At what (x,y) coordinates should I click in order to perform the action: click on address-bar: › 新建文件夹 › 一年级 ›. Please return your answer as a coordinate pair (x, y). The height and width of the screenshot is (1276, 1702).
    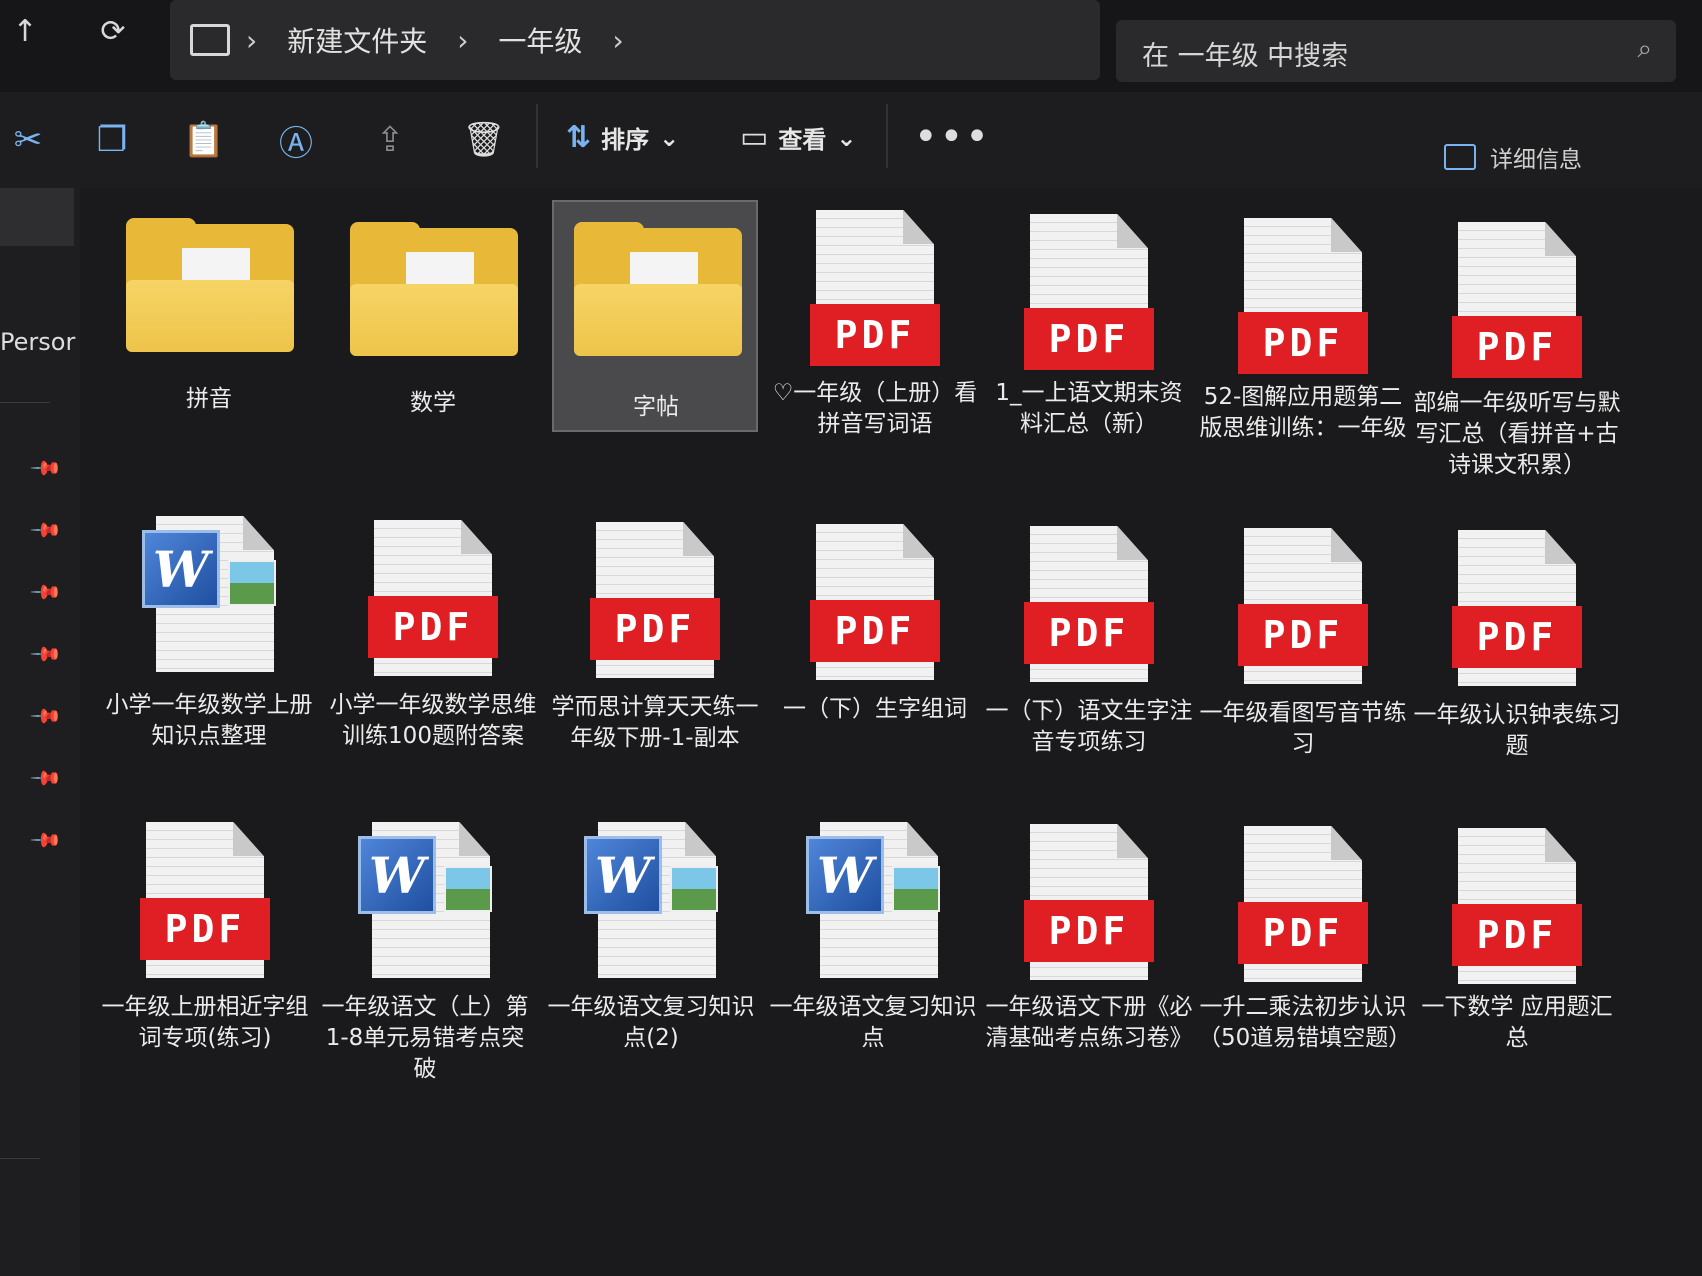
    Looking at the image, I should click on (635, 40).